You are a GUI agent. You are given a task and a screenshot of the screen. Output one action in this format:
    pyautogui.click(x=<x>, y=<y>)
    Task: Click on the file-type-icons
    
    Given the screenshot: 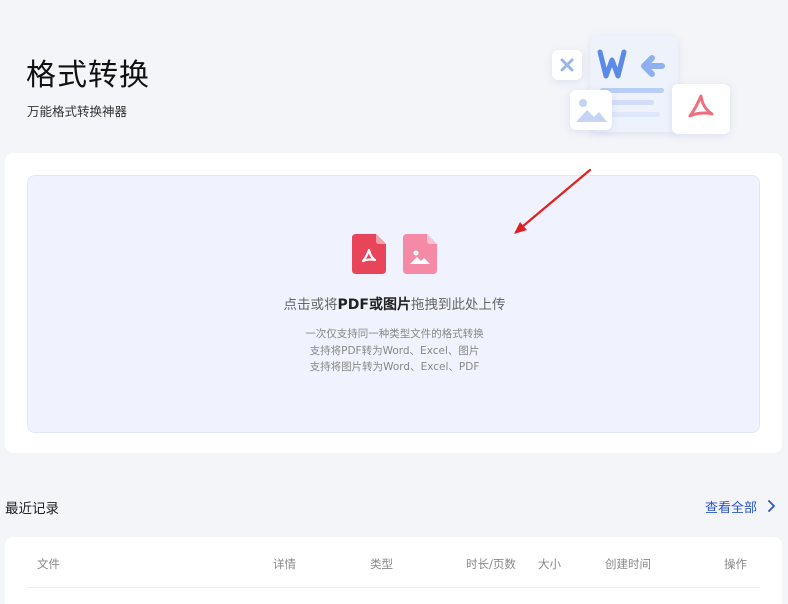 What is the action you would take?
    pyautogui.click(x=397, y=255)
    